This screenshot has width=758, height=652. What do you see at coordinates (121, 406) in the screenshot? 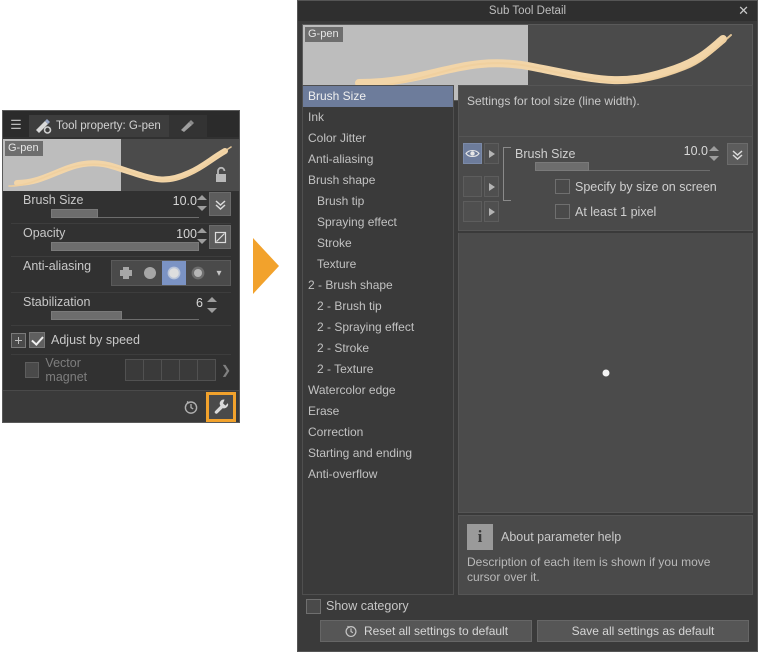
I see `tool-property-footer` at bounding box center [121, 406].